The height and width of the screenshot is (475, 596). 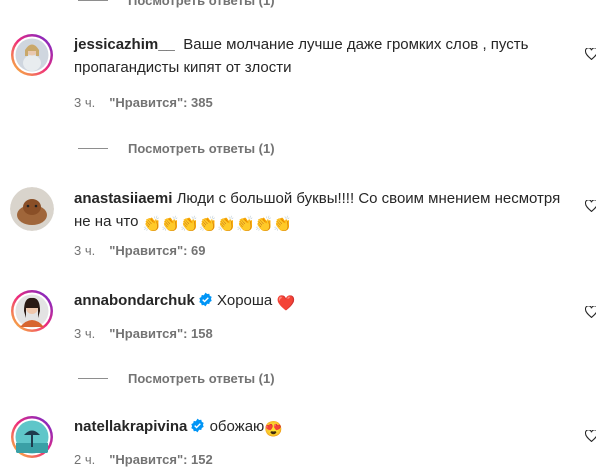 I want to click on timestamp: 2 ч., so click(x=84, y=459).